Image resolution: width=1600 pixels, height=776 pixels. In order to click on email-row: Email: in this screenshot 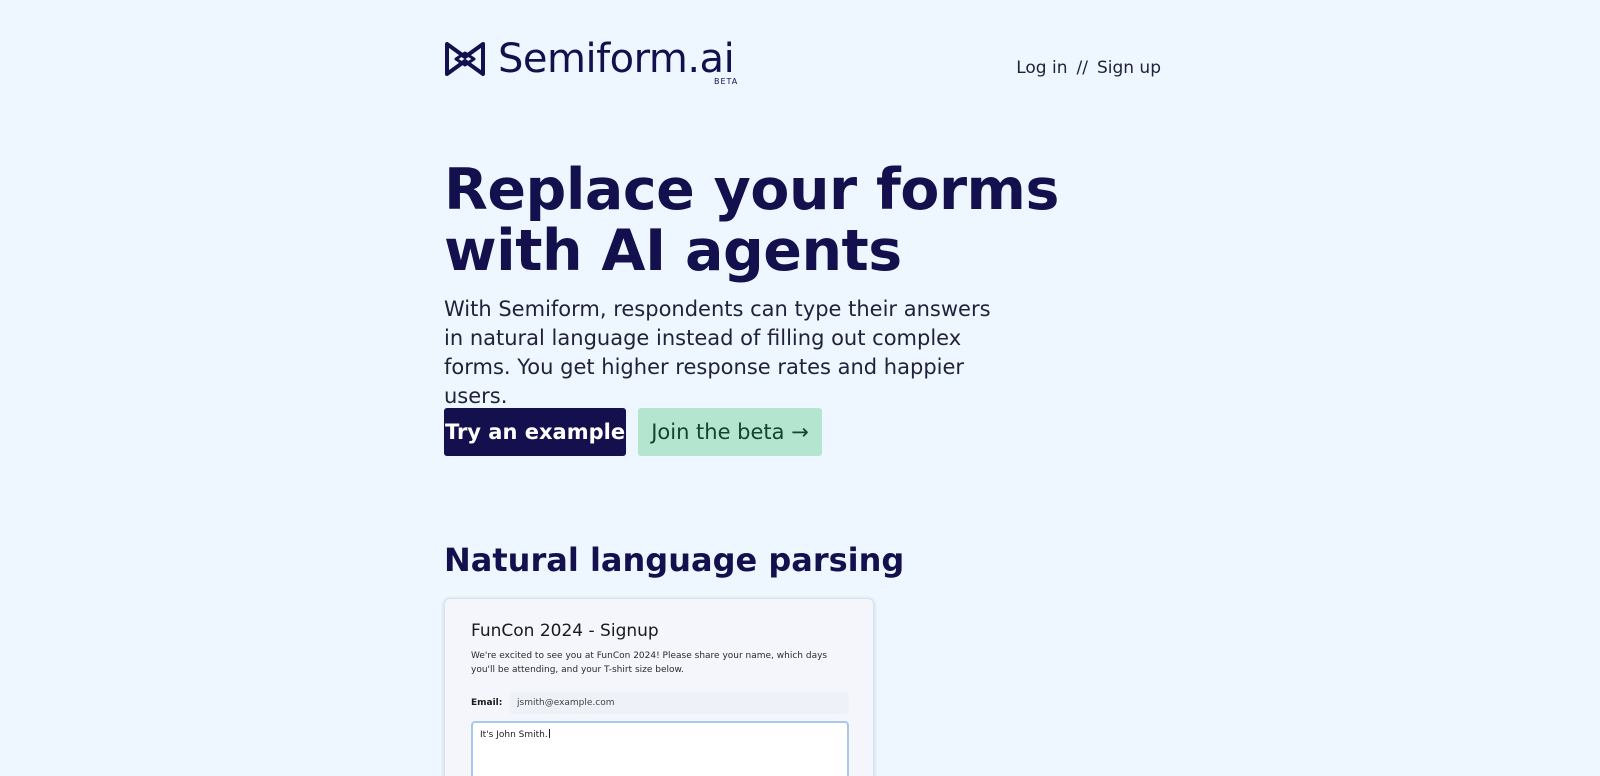, I will do `click(660, 703)`.